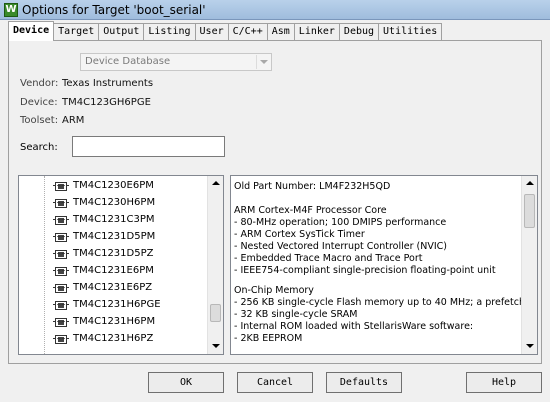 This screenshot has height=402, width=550. Describe the element at coordinates (359, 32) in the screenshot. I see `tab-debug: Debug` at that location.